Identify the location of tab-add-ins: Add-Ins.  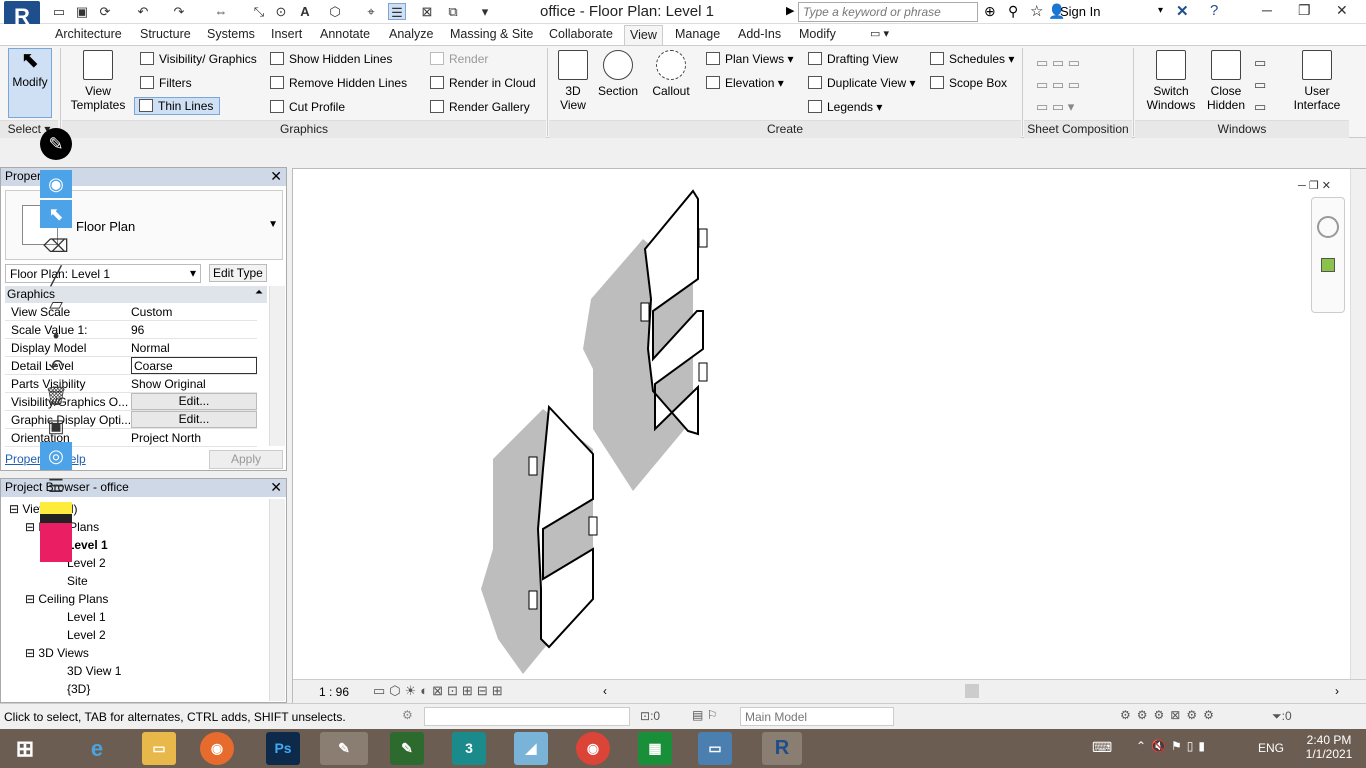
(759, 34).